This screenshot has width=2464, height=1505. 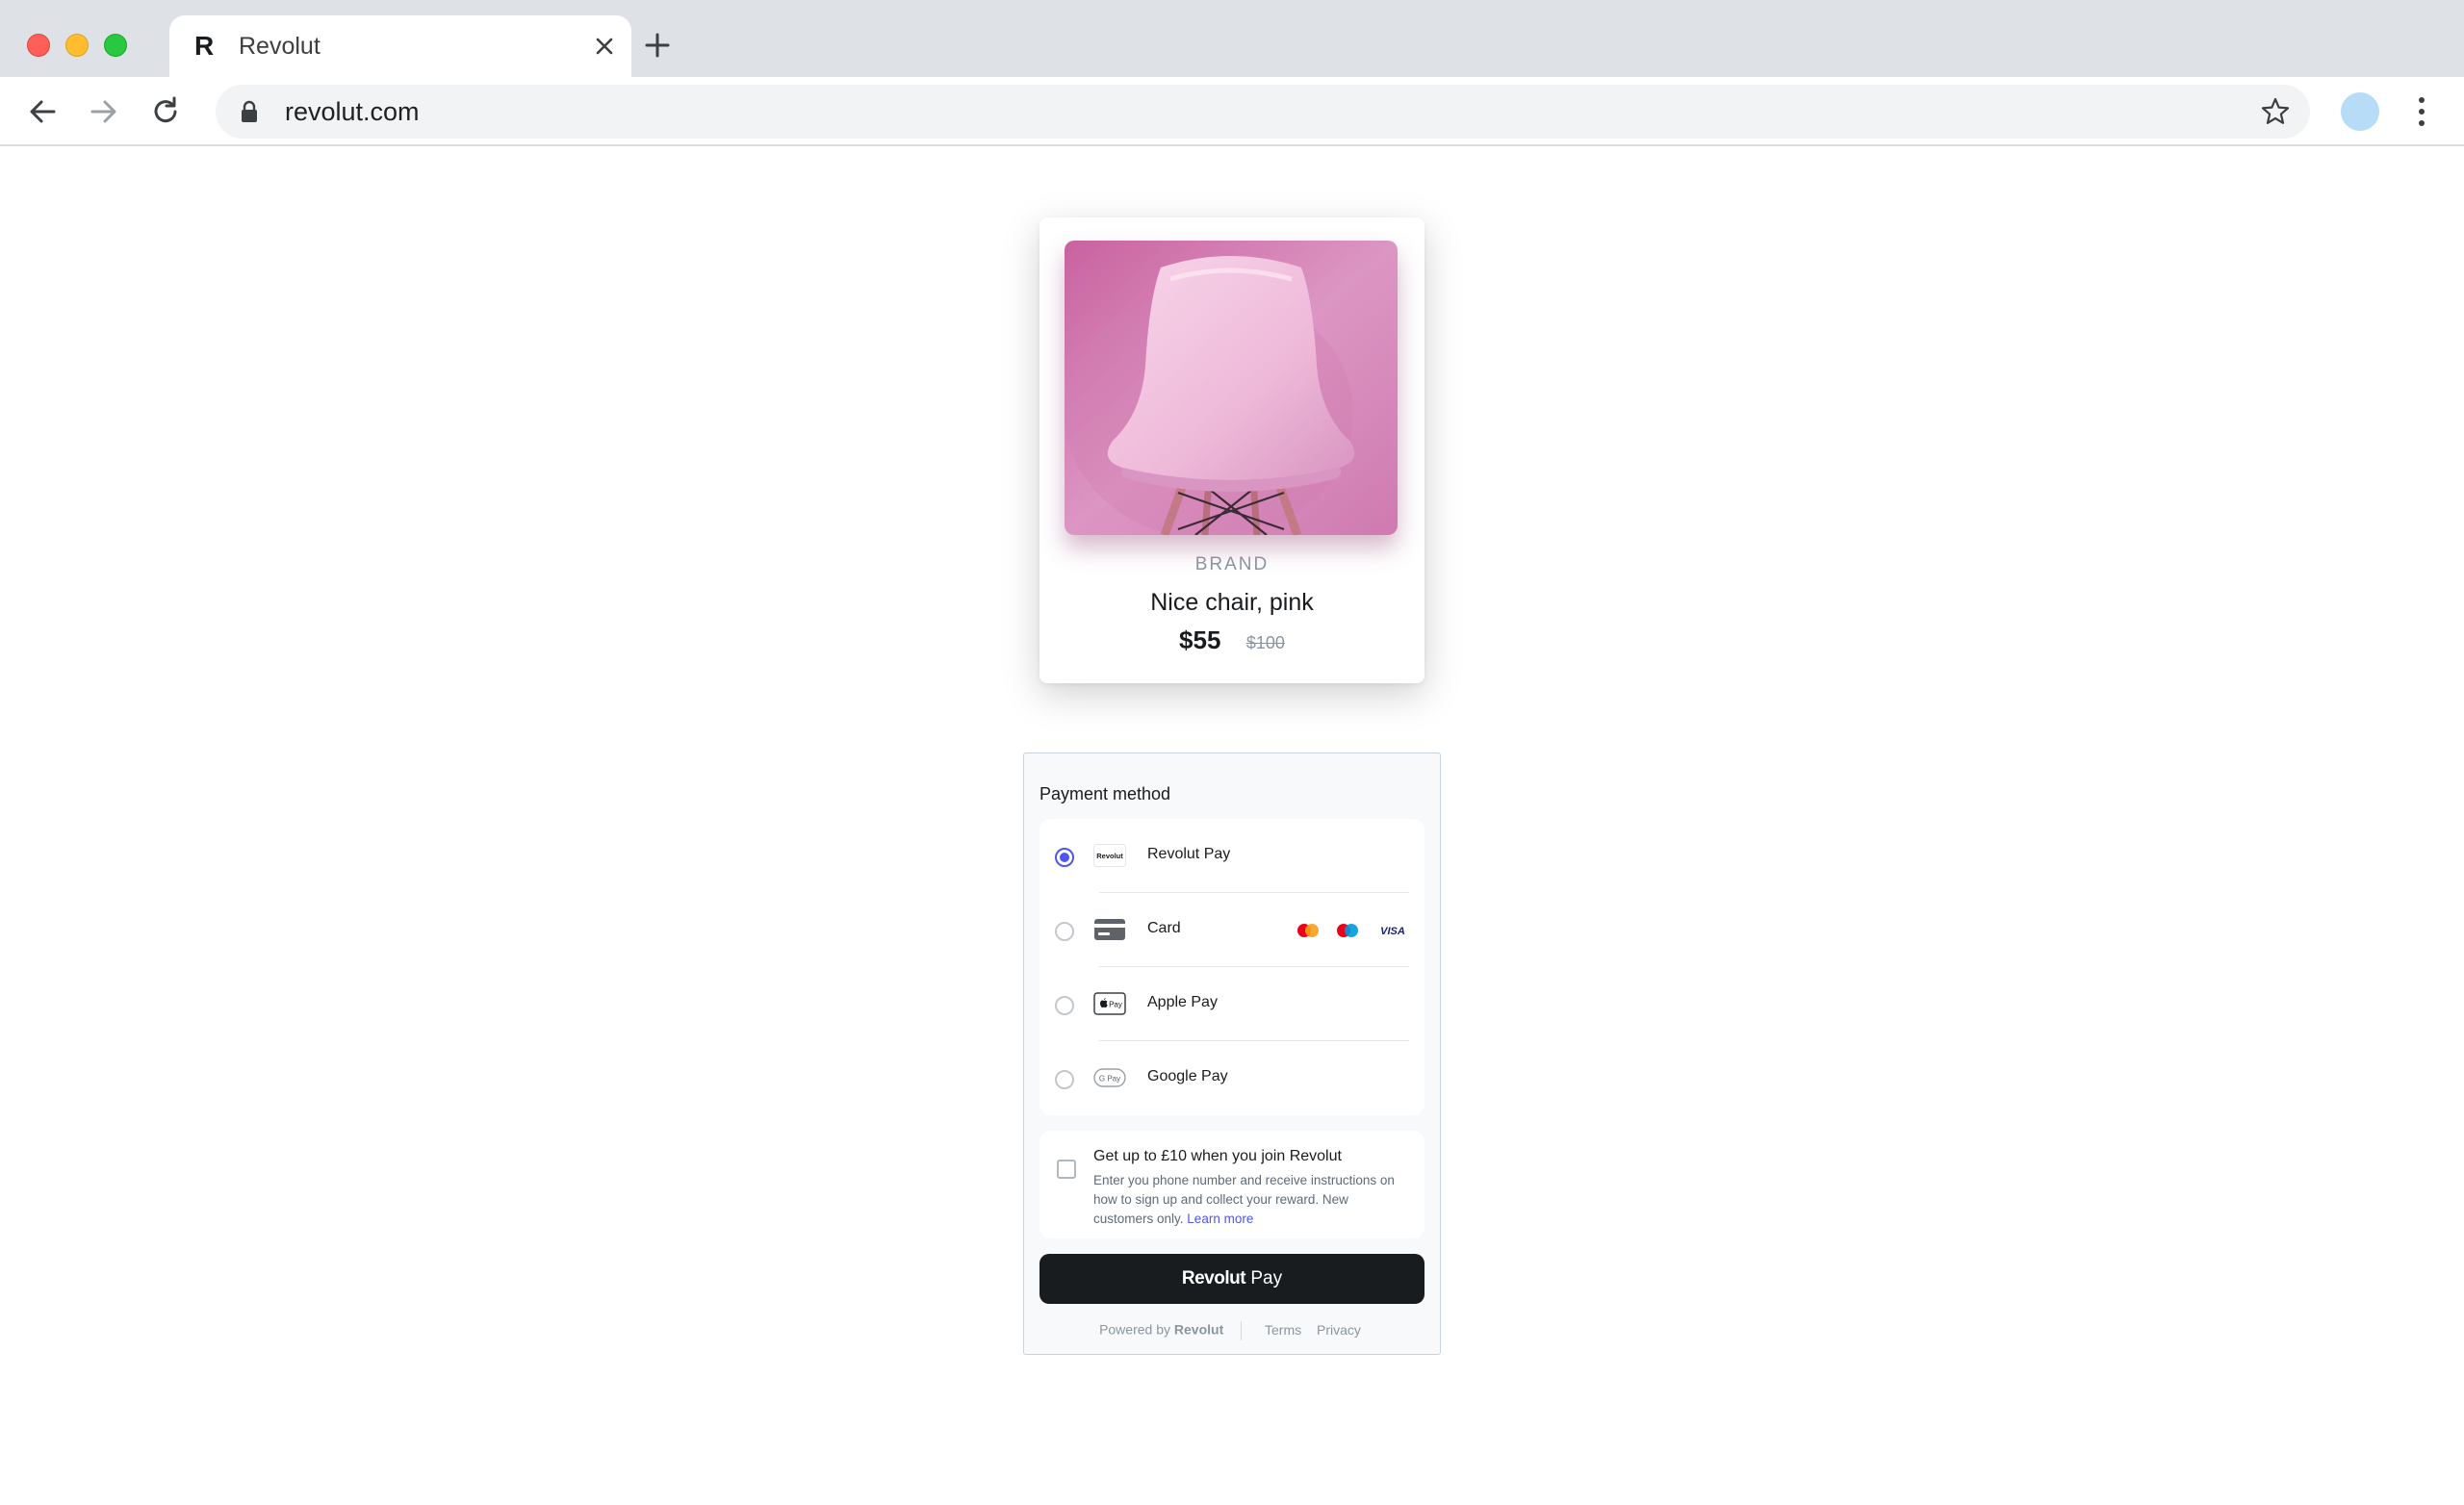 What do you see at coordinates (204, 46) in the screenshot?
I see `revolut-favicon-icon: R` at bounding box center [204, 46].